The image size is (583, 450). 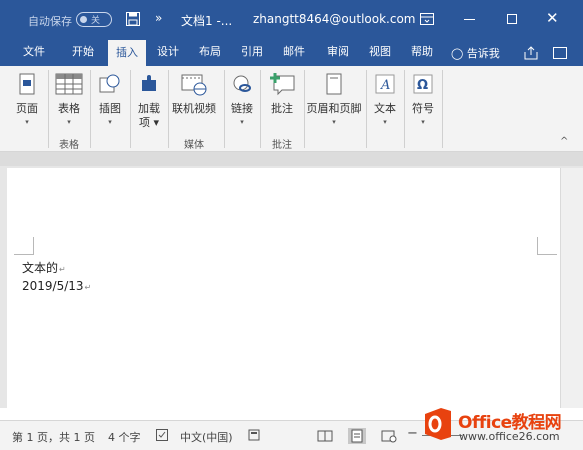 What do you see at coordinates (110, 101) in the screenshot?
I see `illustrations-button: 插图 ▾` at bounding box center [110, 101].